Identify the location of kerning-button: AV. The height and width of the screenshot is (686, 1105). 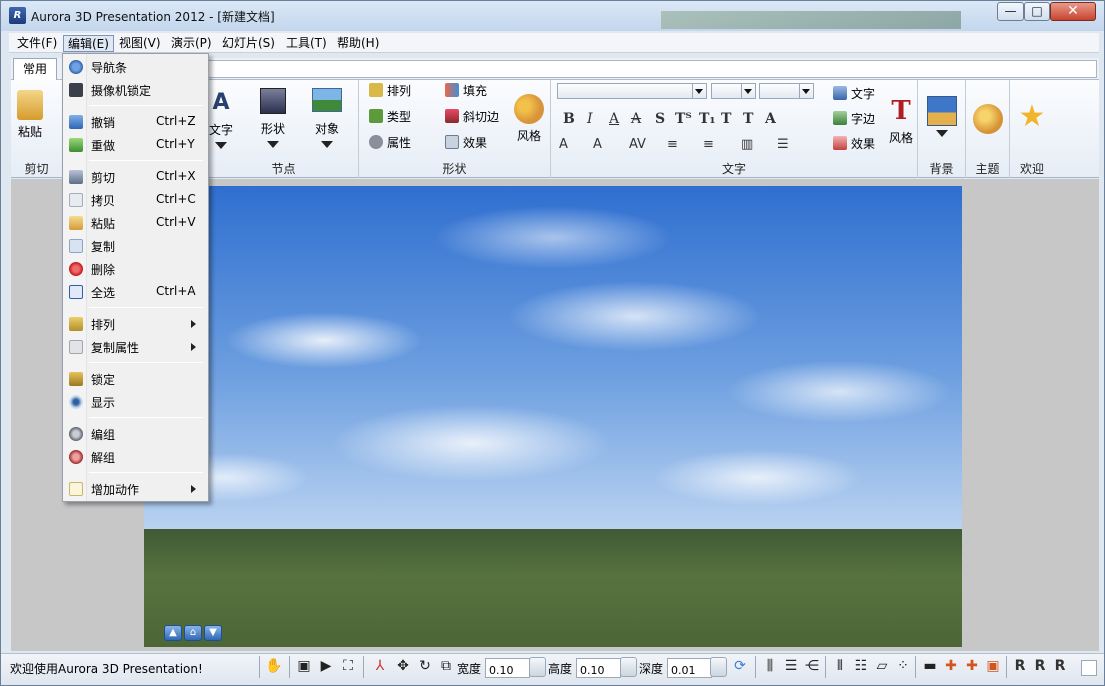
(637, 144).